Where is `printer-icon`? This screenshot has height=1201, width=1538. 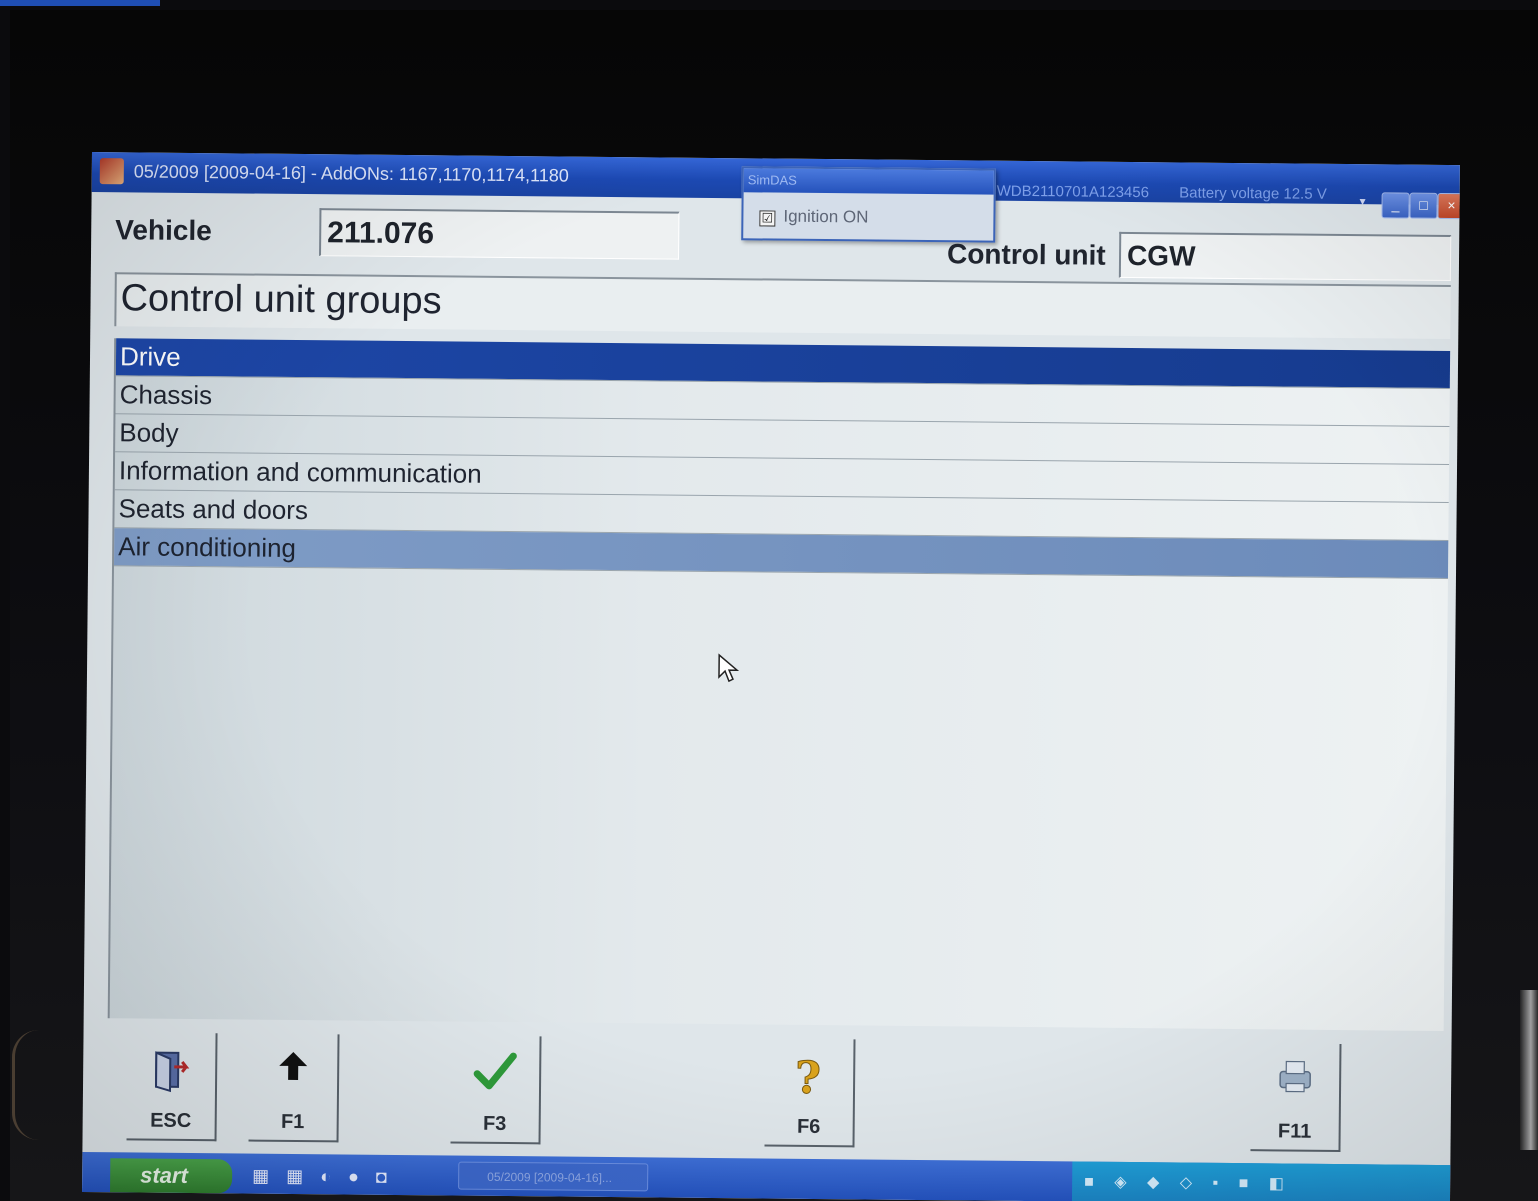
printer-icon is located at coordinates (1295, 1076).